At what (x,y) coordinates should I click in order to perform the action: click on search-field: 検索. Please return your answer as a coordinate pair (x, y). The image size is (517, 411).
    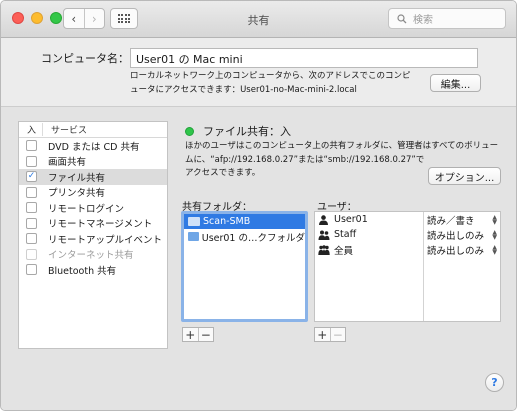
    Looking at the image, I should click on (447, 18).